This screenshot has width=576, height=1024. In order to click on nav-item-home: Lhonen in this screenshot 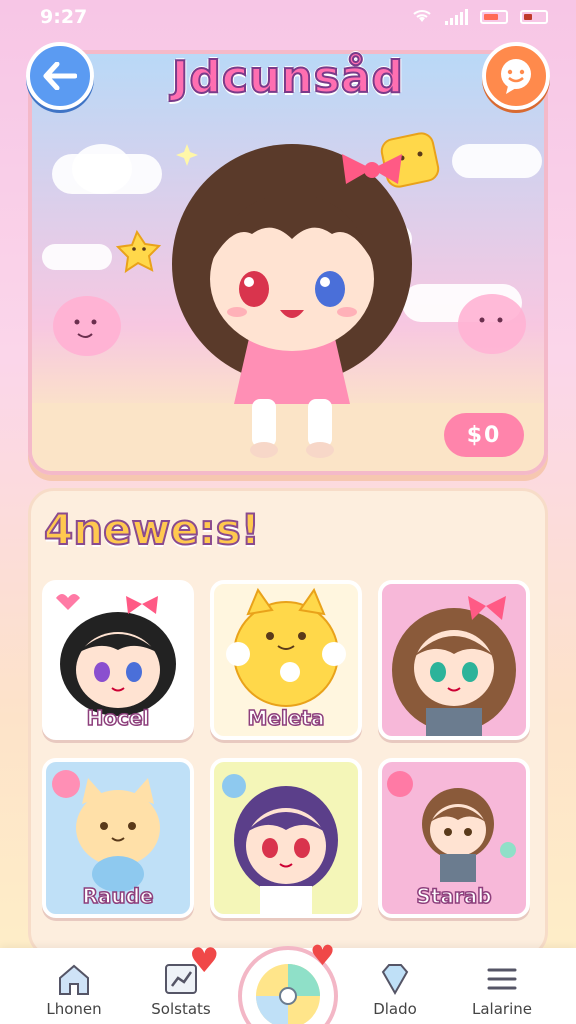, I will do `click(74, 990)`.